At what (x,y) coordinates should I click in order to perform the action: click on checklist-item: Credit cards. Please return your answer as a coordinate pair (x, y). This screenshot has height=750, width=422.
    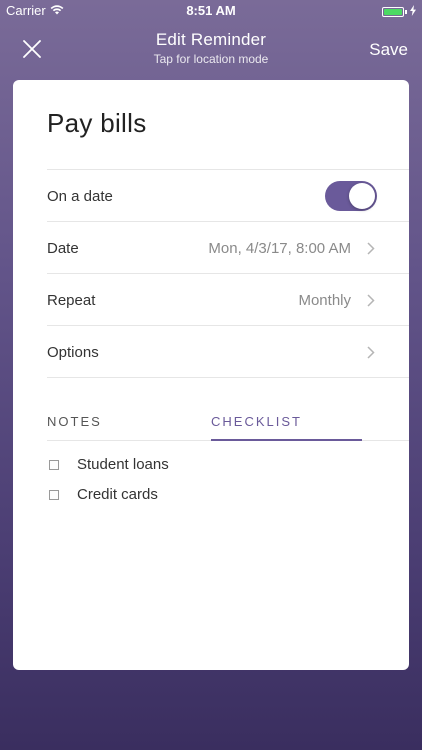
    Looking at the image, I should click on (103, 494).